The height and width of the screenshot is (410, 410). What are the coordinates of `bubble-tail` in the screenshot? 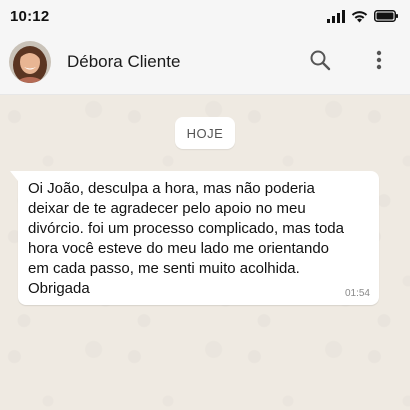 It's located at (14, 176).